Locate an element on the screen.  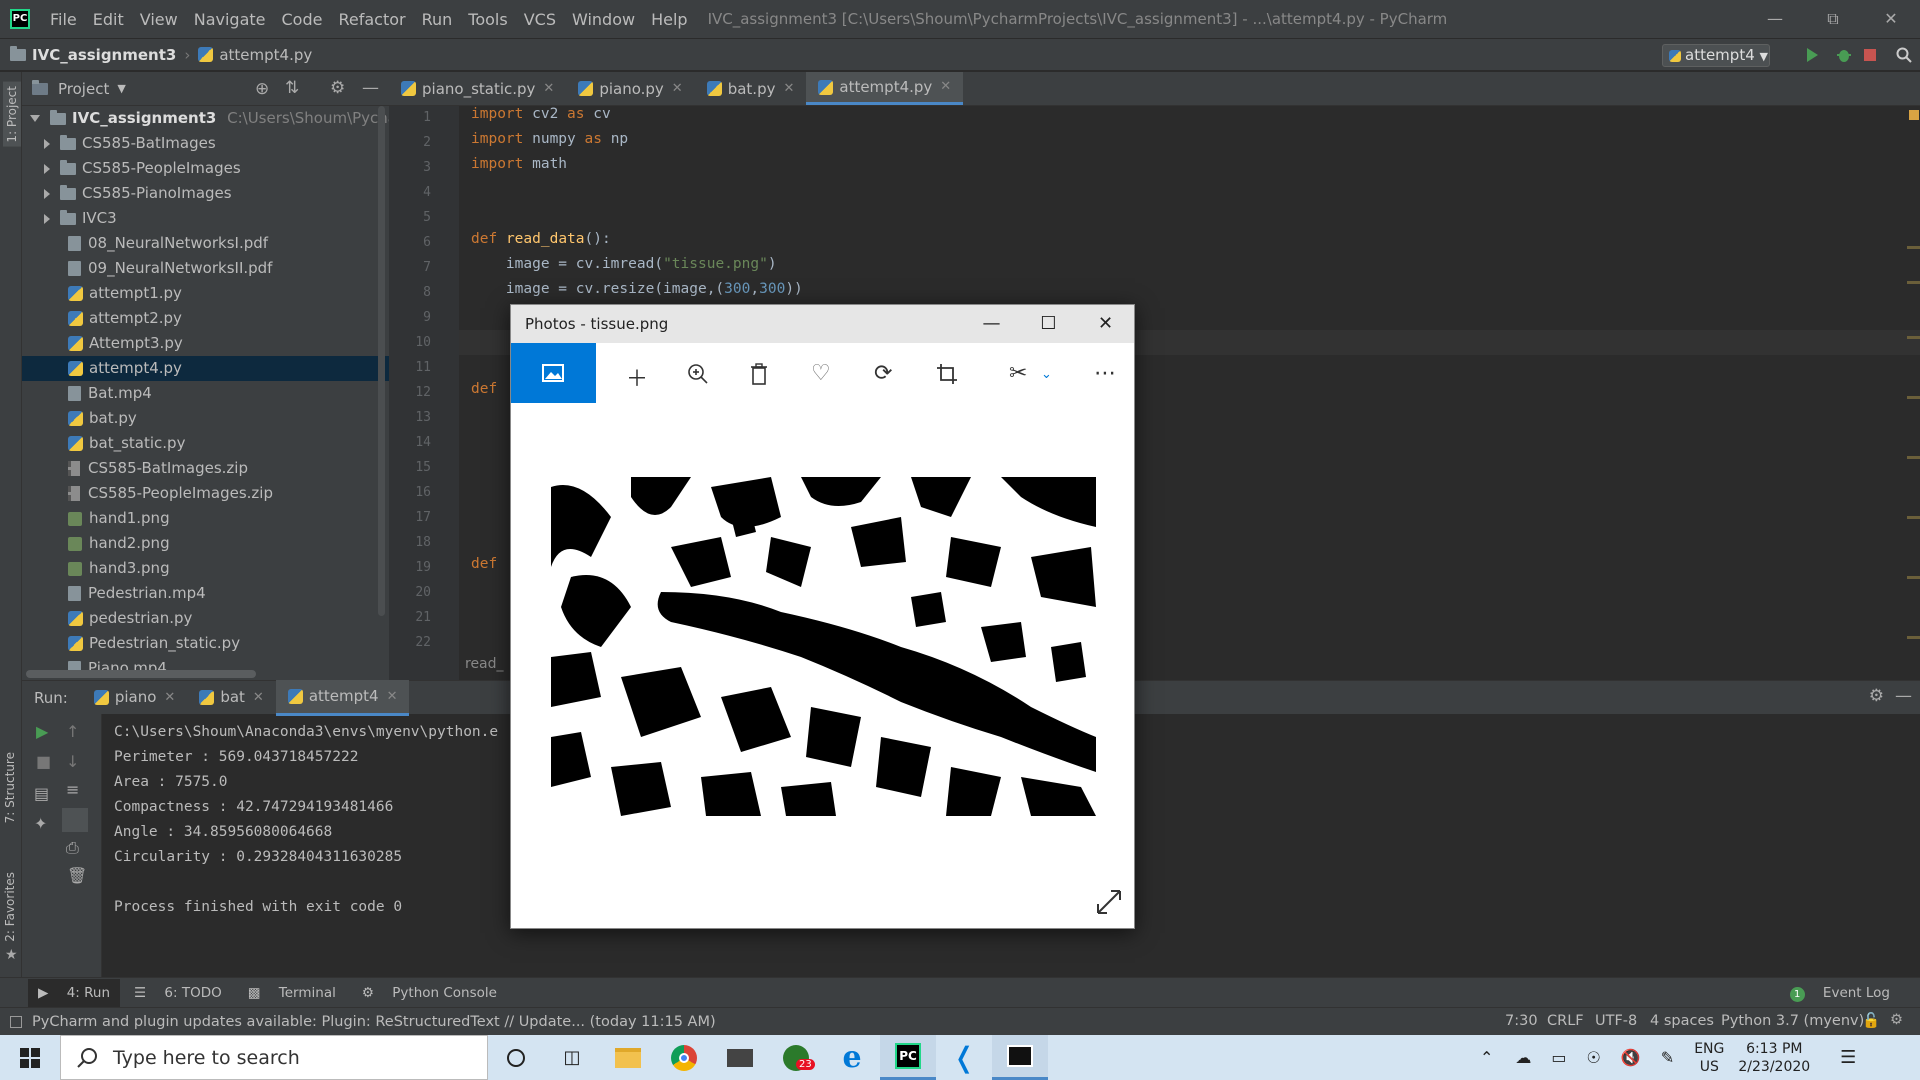
photos-close-button: ✕ is located at coordinates (1105, 324).